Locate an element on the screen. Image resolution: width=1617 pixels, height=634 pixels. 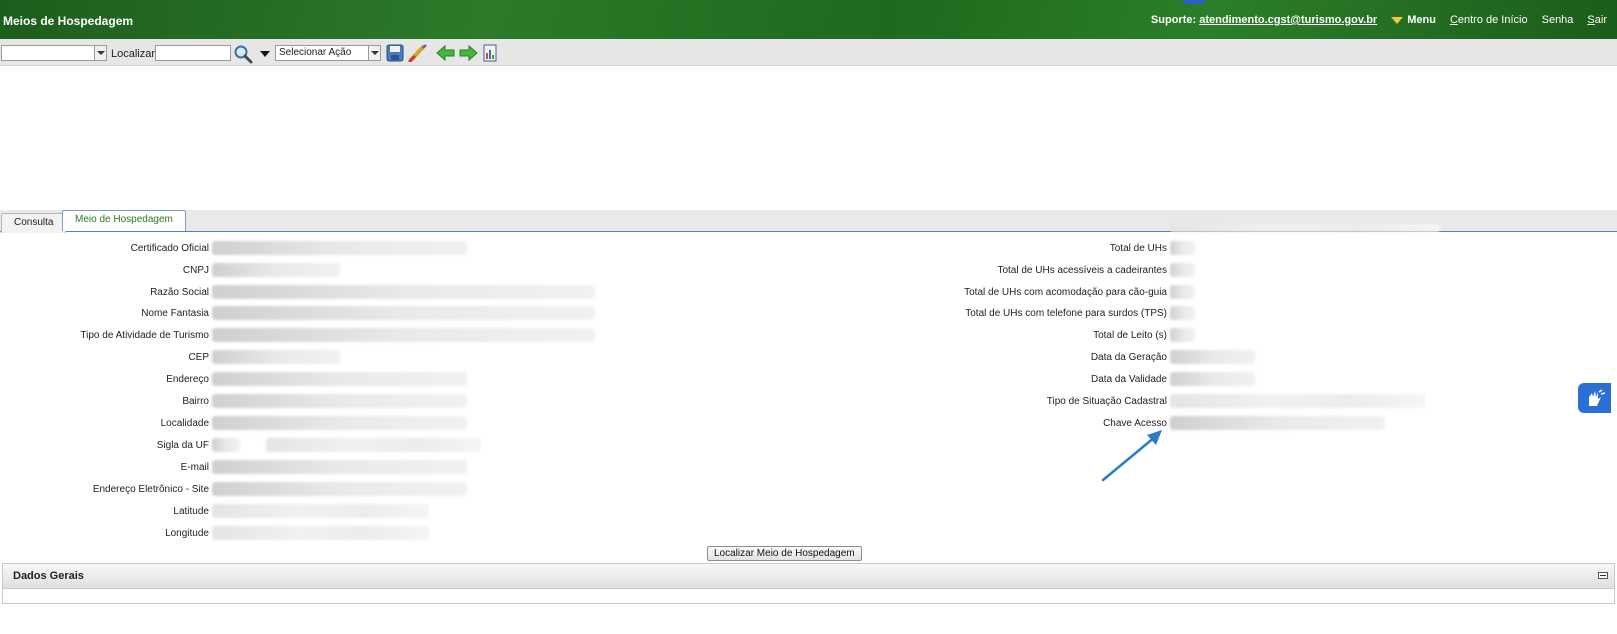
dados-gerais-title: Dados Gerais is located at coordinates (48, 576).